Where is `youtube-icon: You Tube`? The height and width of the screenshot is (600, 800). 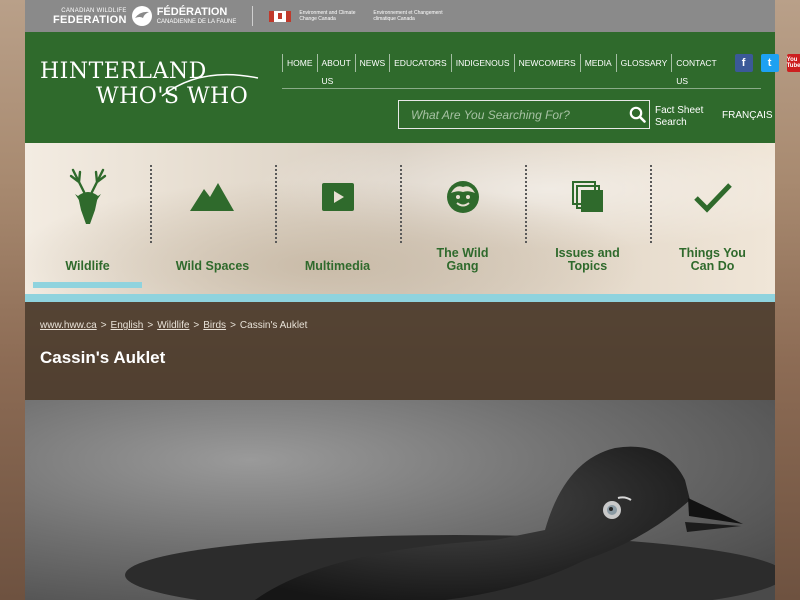
youtube-icon: You Tube is located at coordinates (793, 63).